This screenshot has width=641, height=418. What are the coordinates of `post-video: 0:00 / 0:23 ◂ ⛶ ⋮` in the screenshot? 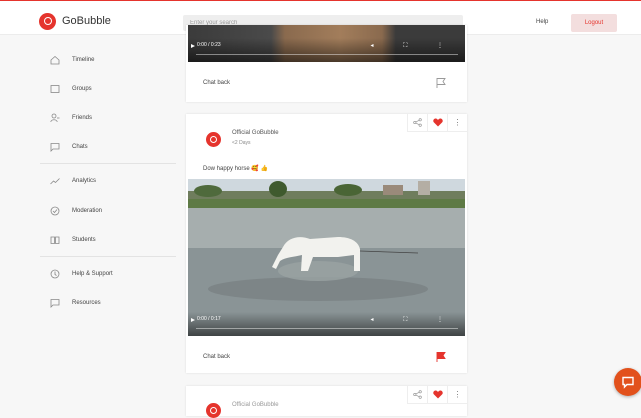 It's located at (326, 43).